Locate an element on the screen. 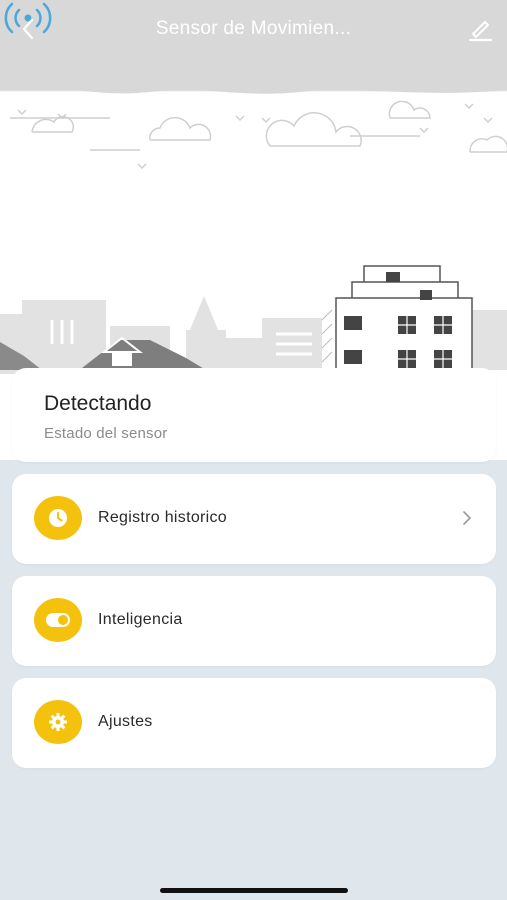  edit-icon is located at coordinates (480, 29).